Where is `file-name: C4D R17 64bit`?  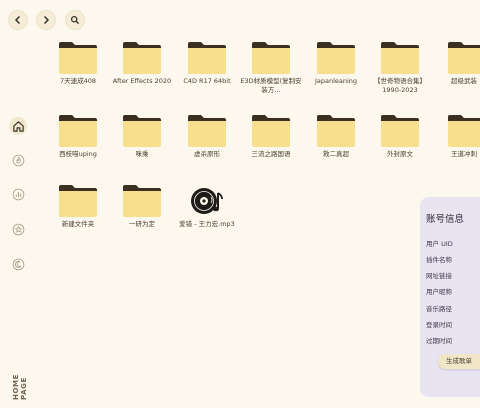 file-name: C4D R17 64bit is located at coordinates (207, 81).